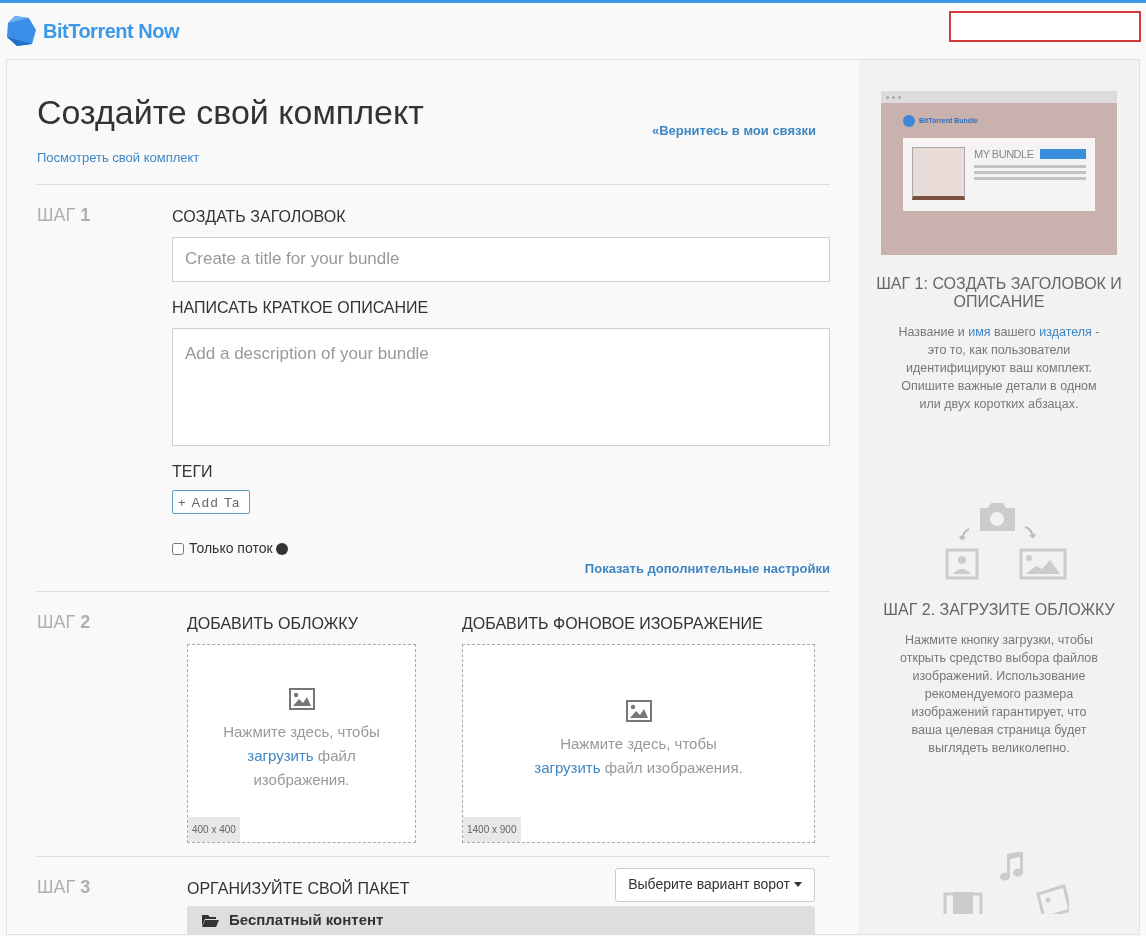  What do you see at coordinates (1065, 332) in the screenshot?
I see `inline-link: издателя` at bounding box center [1065, 332].